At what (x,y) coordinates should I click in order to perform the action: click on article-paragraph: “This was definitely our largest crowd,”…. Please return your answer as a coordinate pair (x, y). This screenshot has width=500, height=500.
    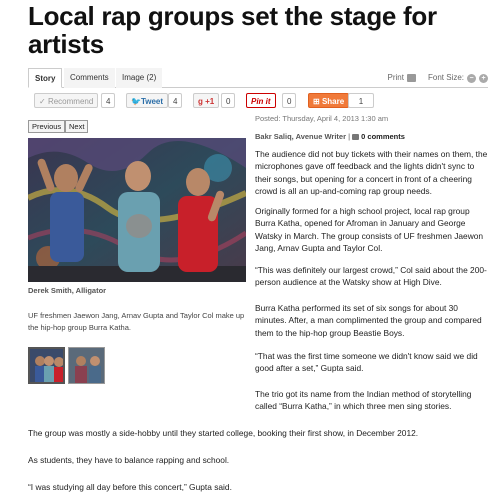
    Looking at the image, I should click on (371, 276).